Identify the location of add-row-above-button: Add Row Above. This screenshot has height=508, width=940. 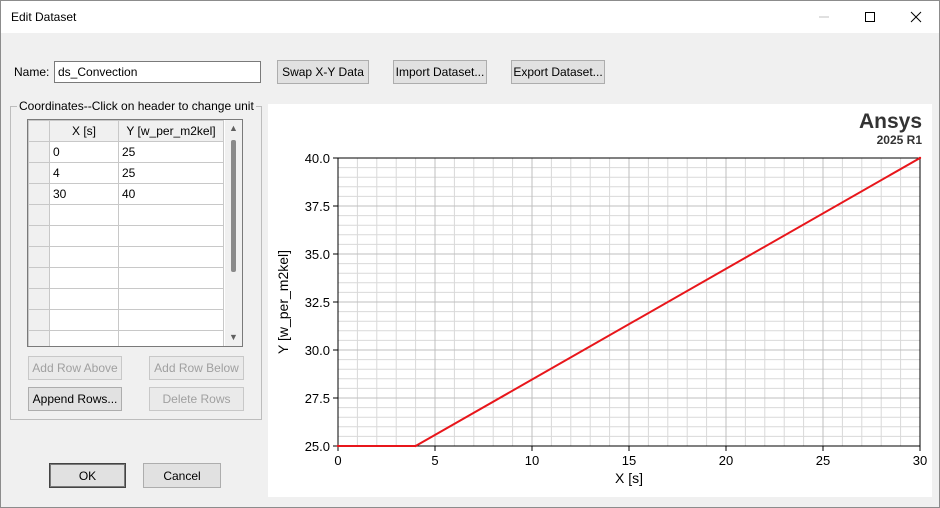
(75, 368).